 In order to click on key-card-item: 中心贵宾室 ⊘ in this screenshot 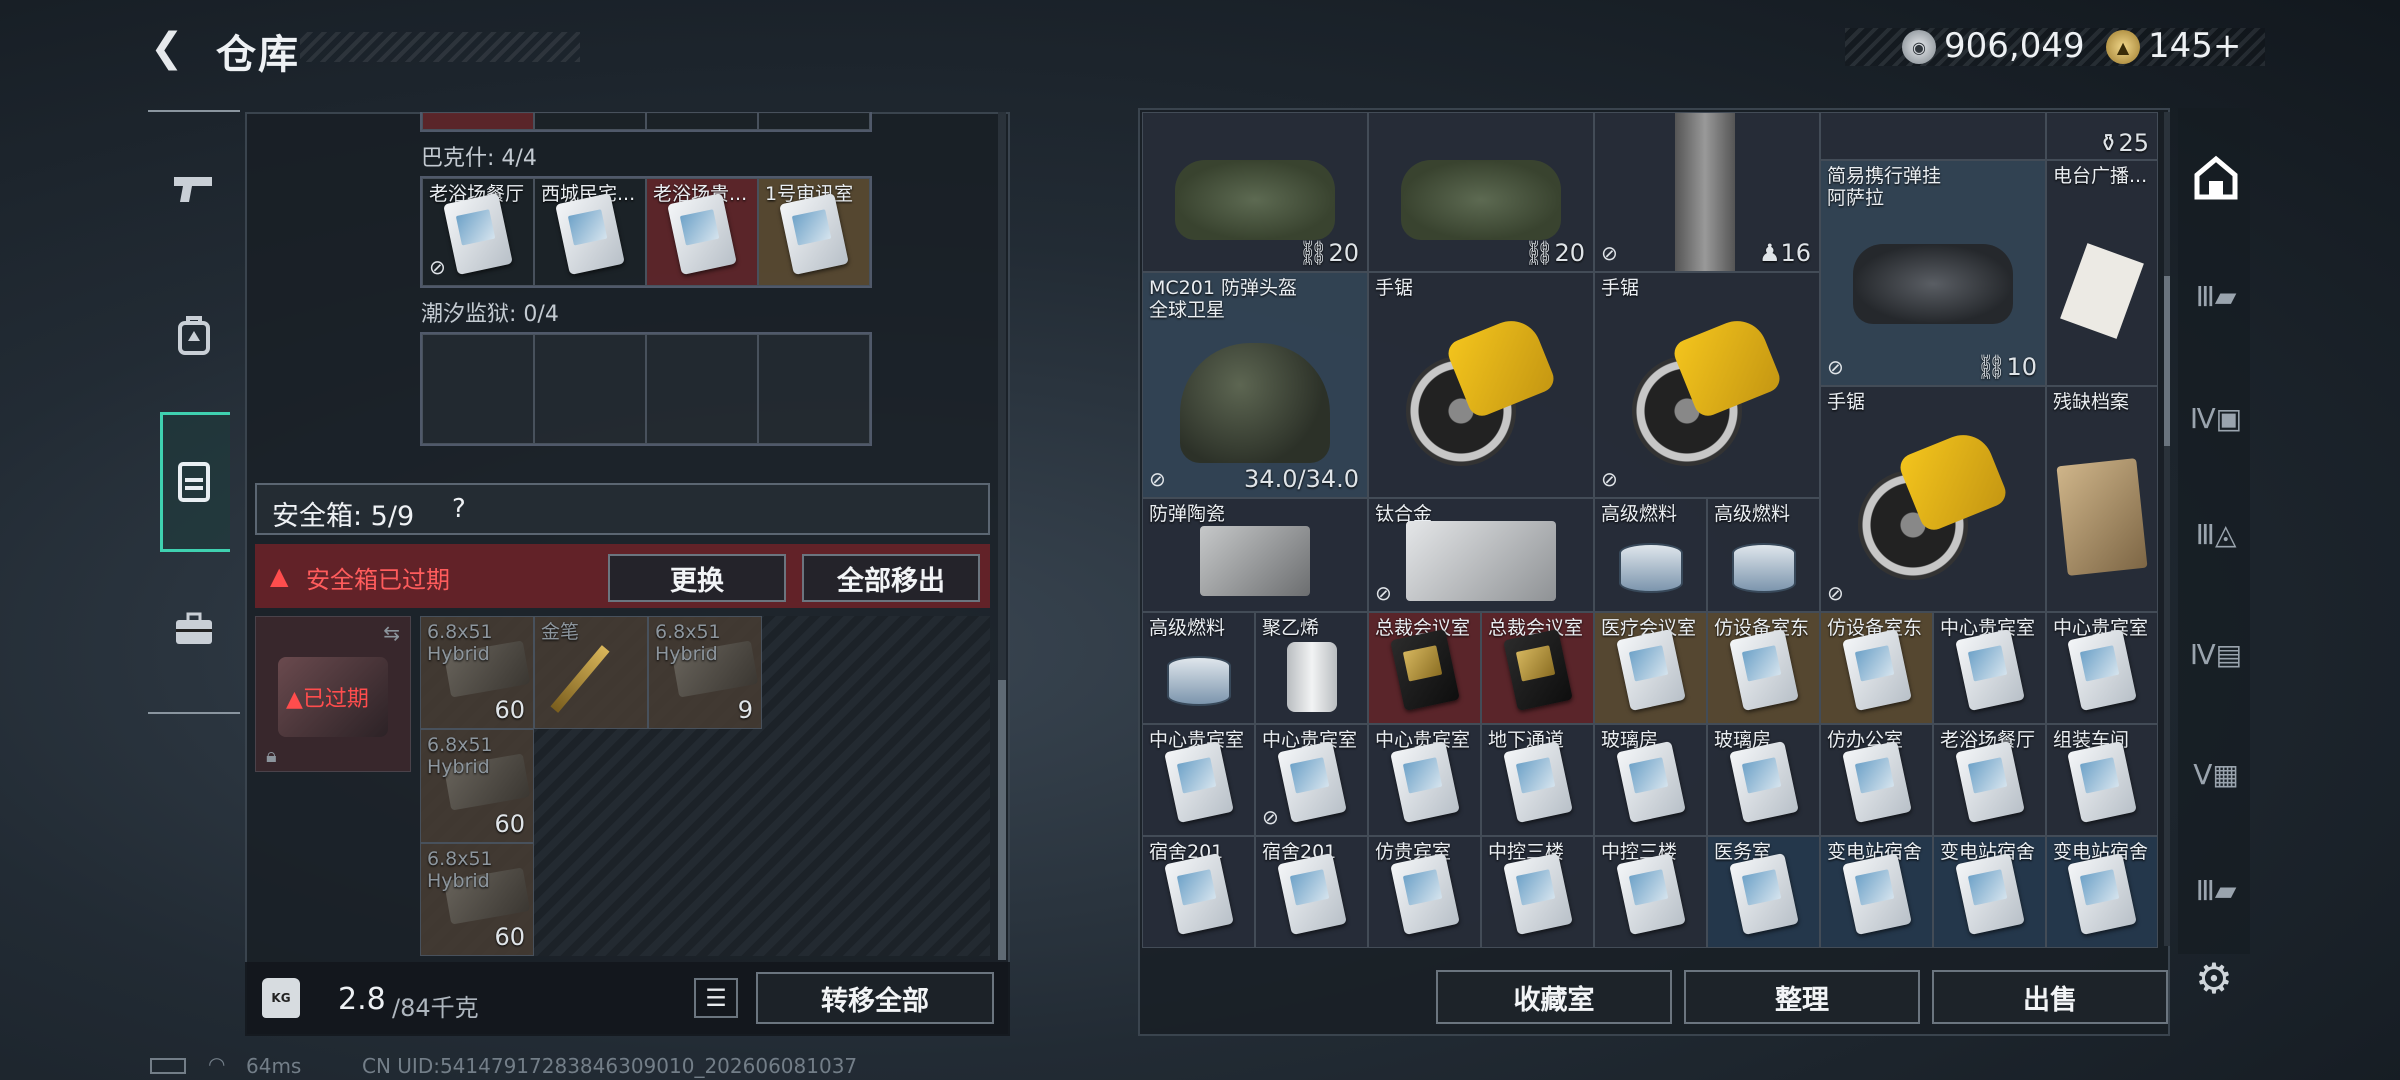, I will do `click(1311, 780)`.